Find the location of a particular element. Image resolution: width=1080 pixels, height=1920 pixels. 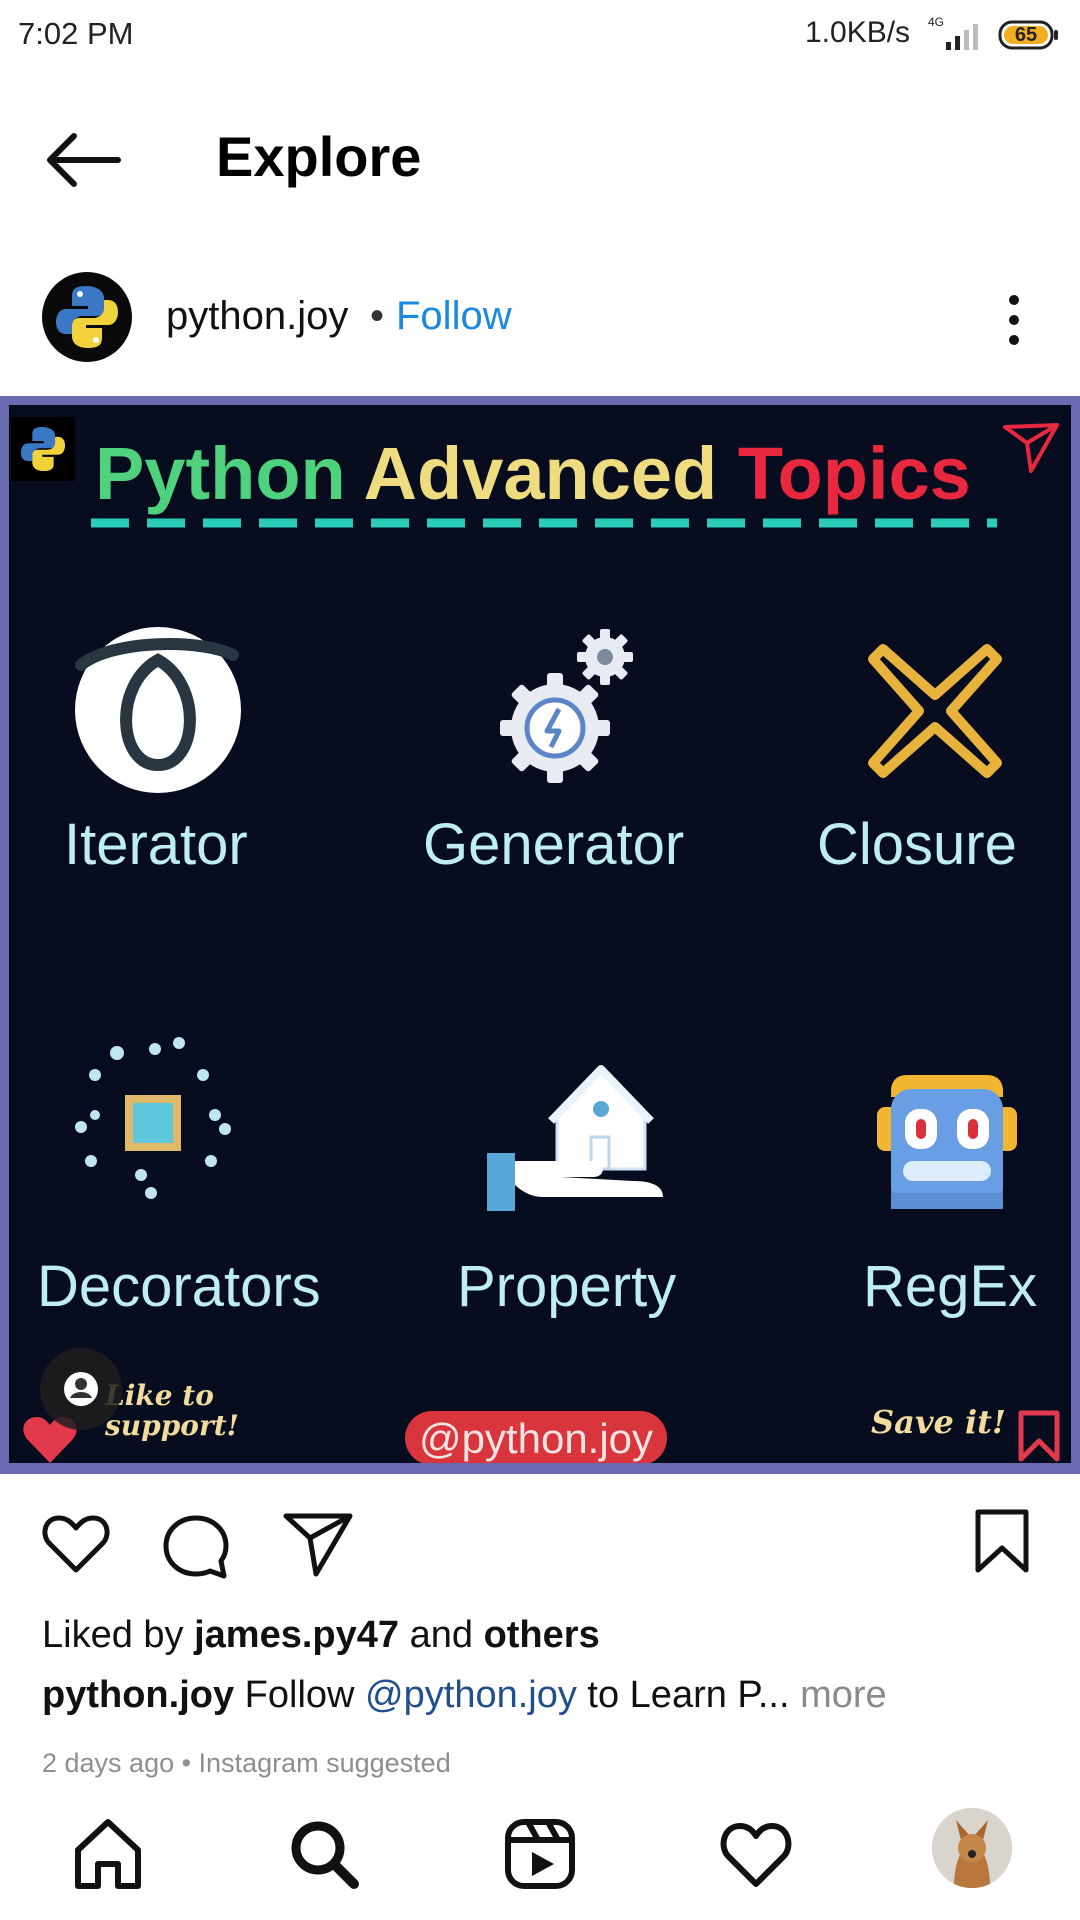

topic-iterator: Iterator is located at coordinates (156, 844).